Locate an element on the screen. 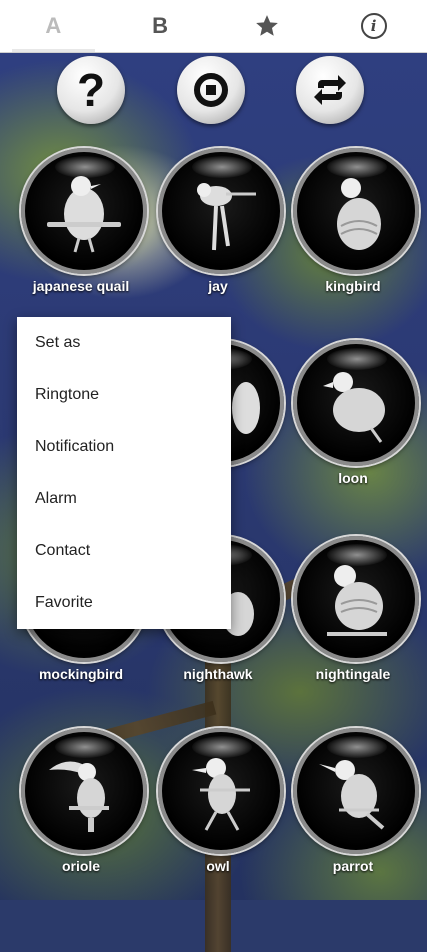  menu-item-ringtone: Ringtone is located at coordinates (124, 395).